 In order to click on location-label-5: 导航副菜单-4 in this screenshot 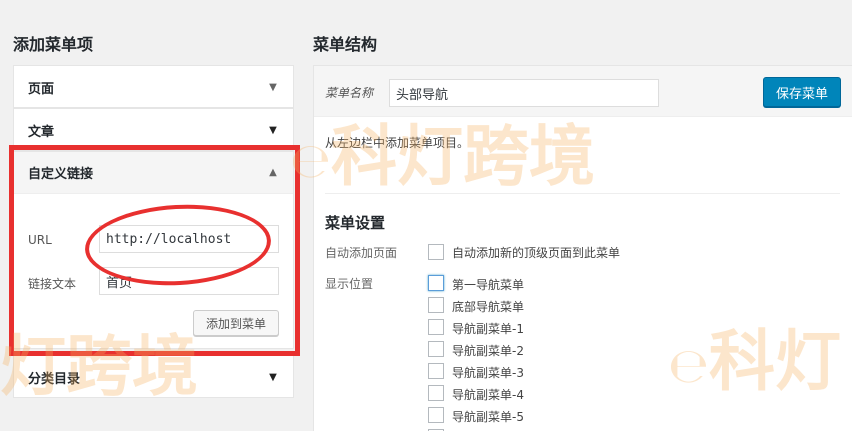, I will do `click(488, 395)`.